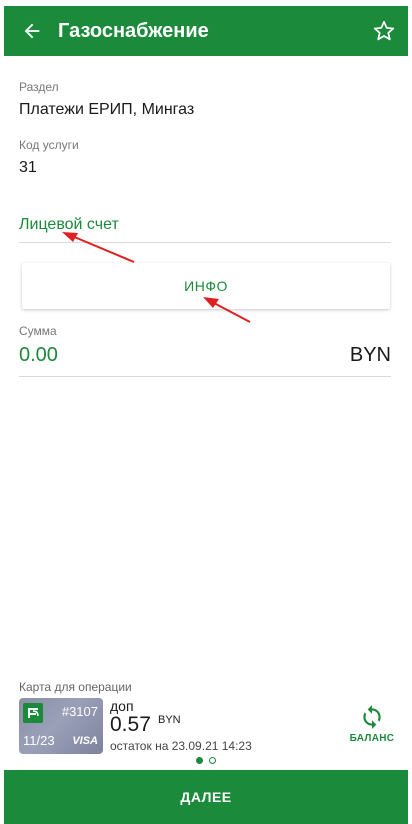 This screenshot has height=824, width=412. I want to click on favorite-button, so click(384, 31).